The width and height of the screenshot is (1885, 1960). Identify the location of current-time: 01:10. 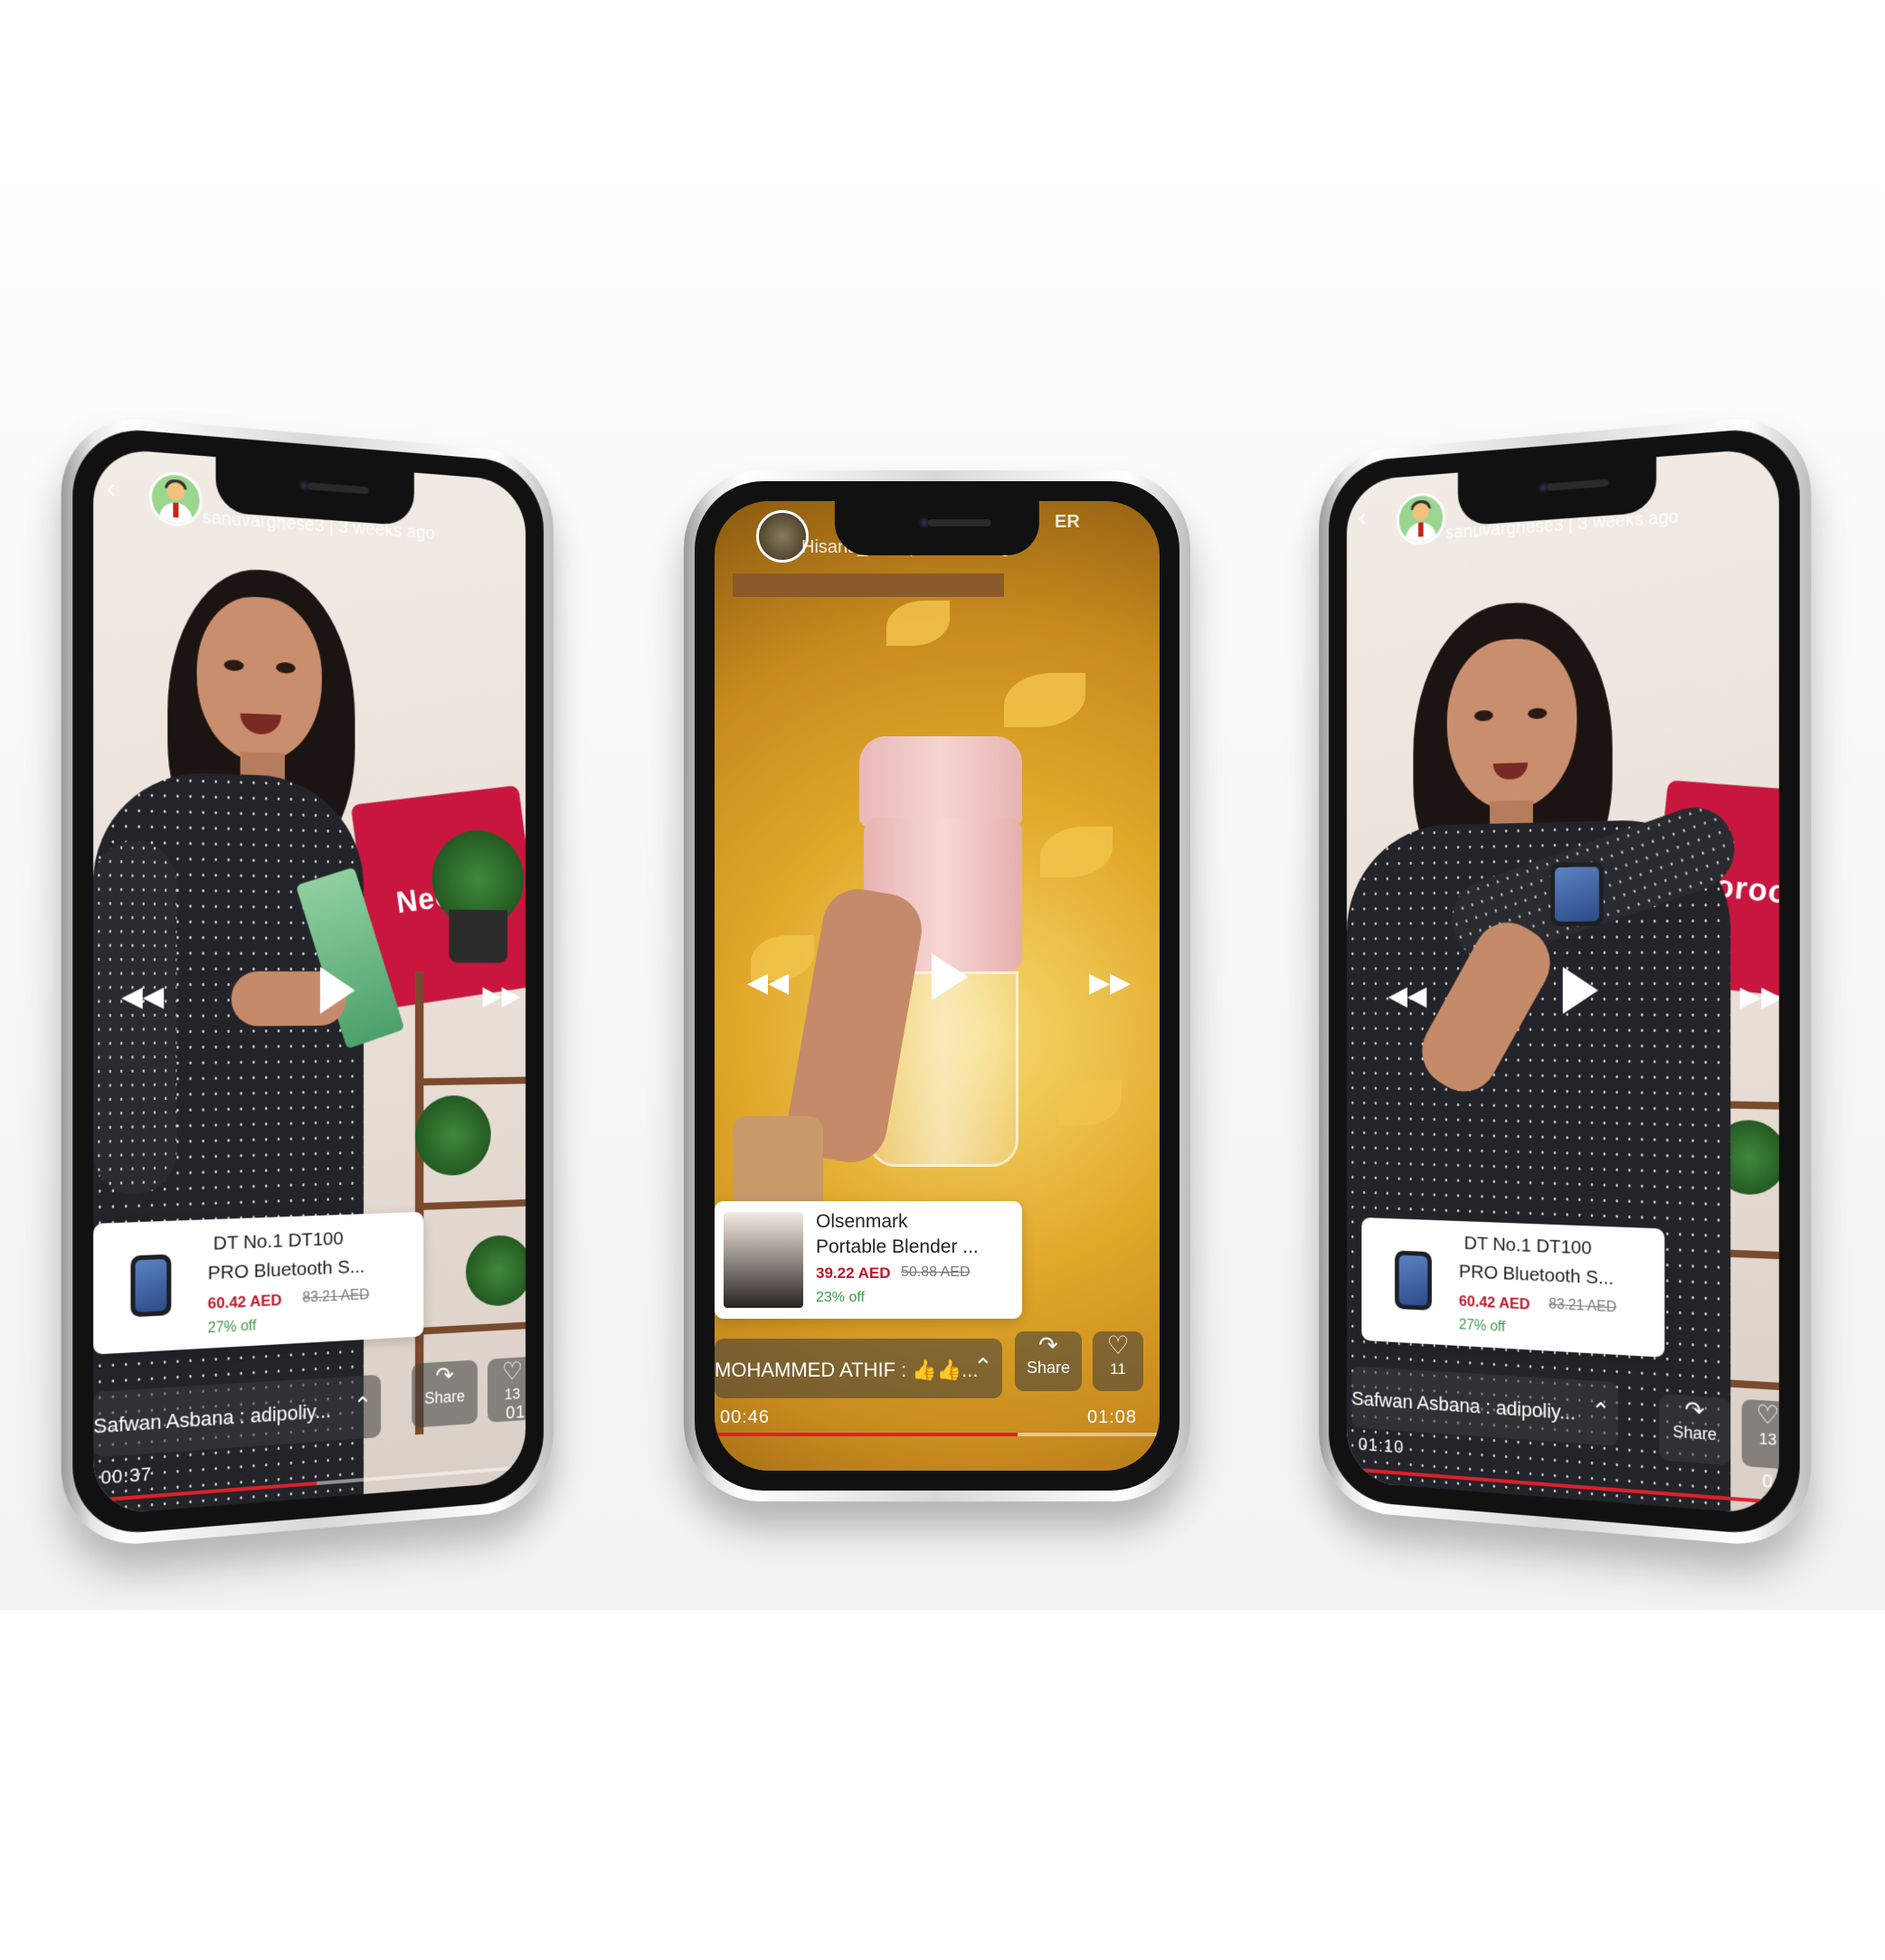
(1382, 1446).